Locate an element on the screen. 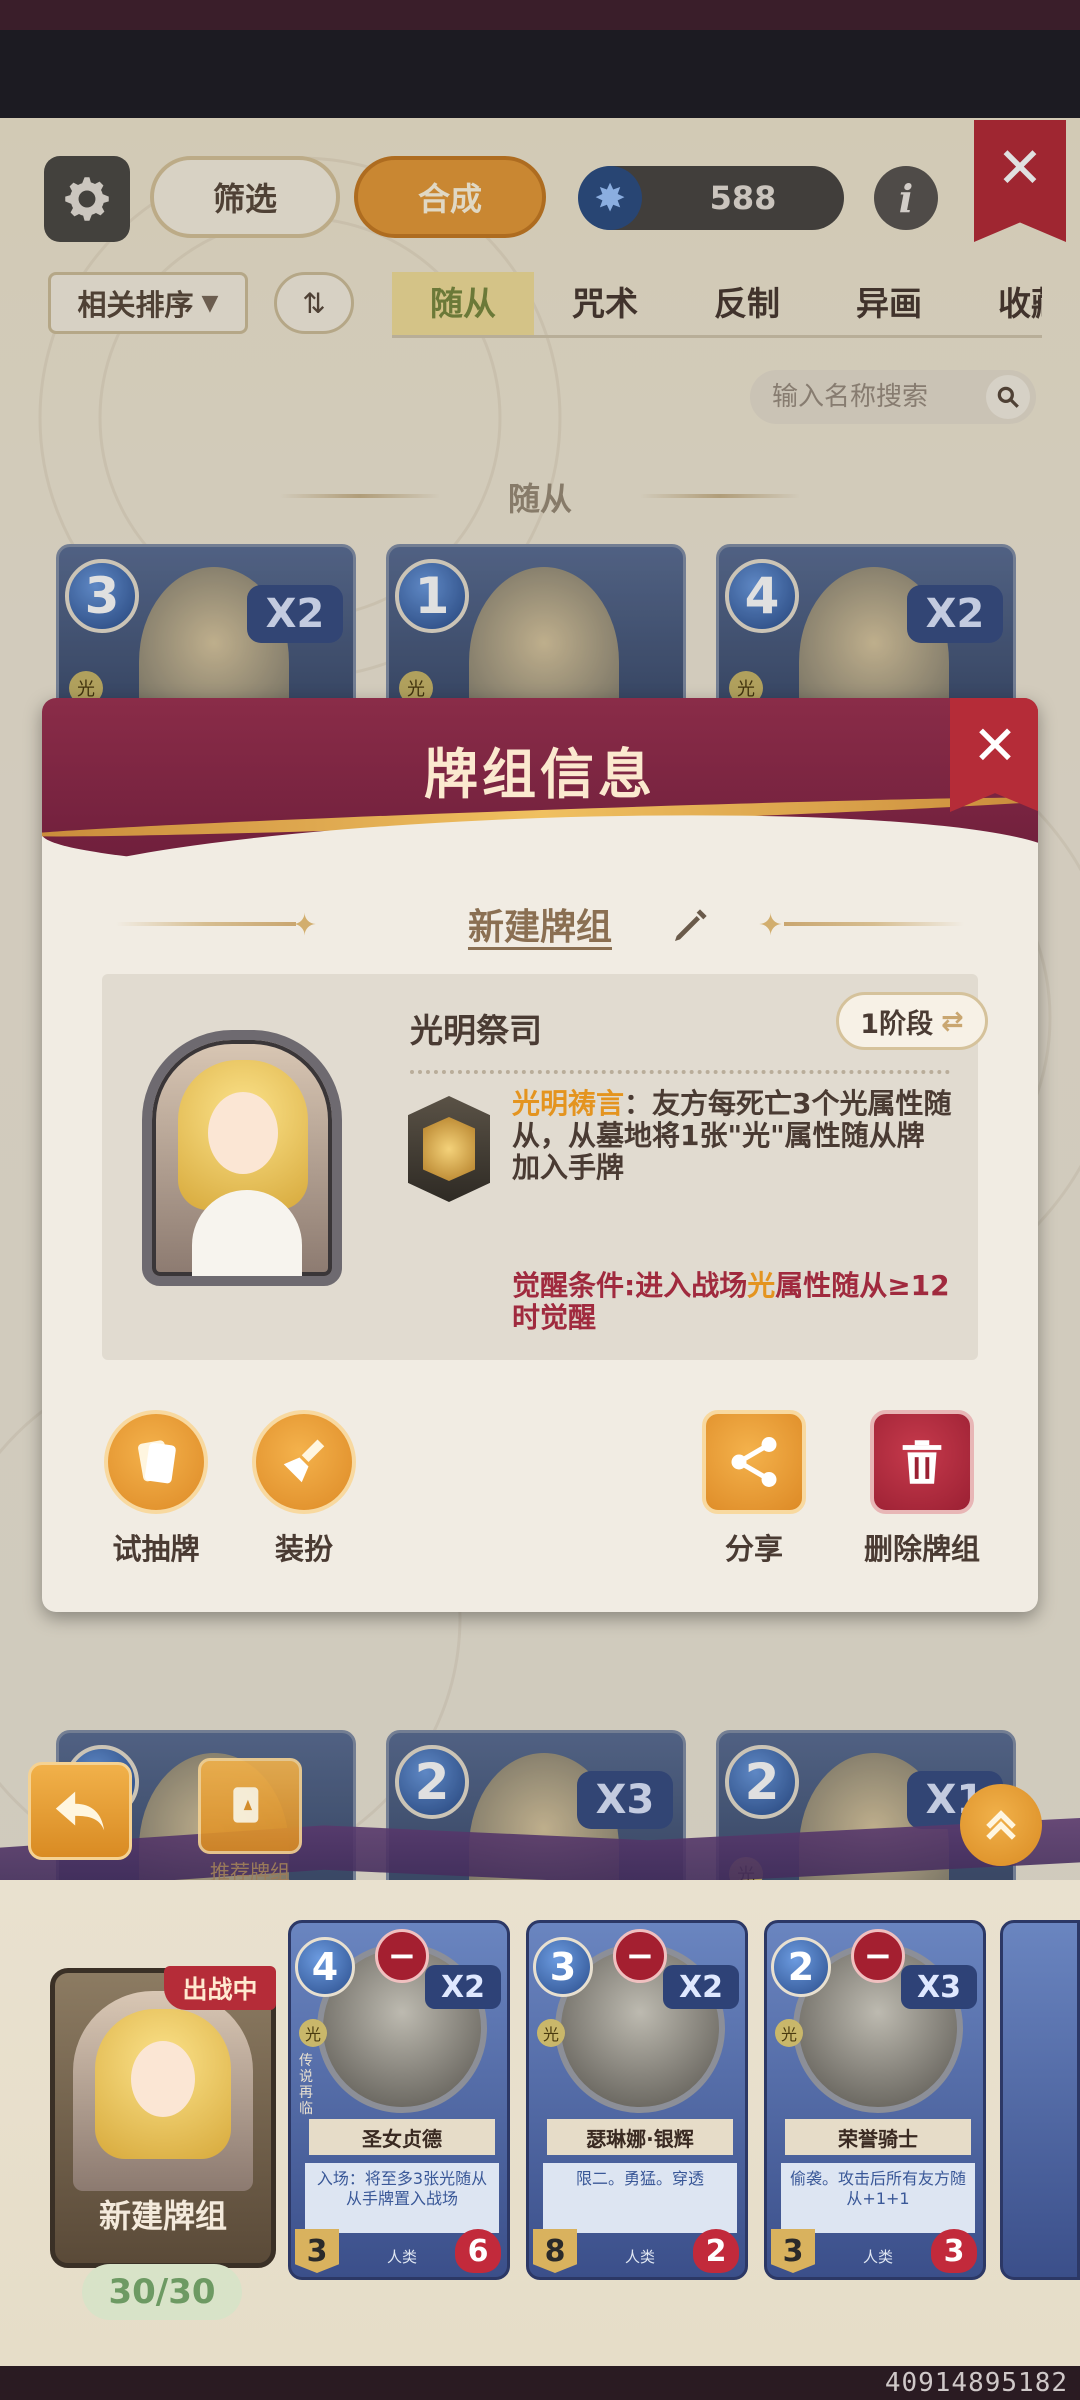  card-name: 圣女贞德 is located at coordinates (402, 2137).